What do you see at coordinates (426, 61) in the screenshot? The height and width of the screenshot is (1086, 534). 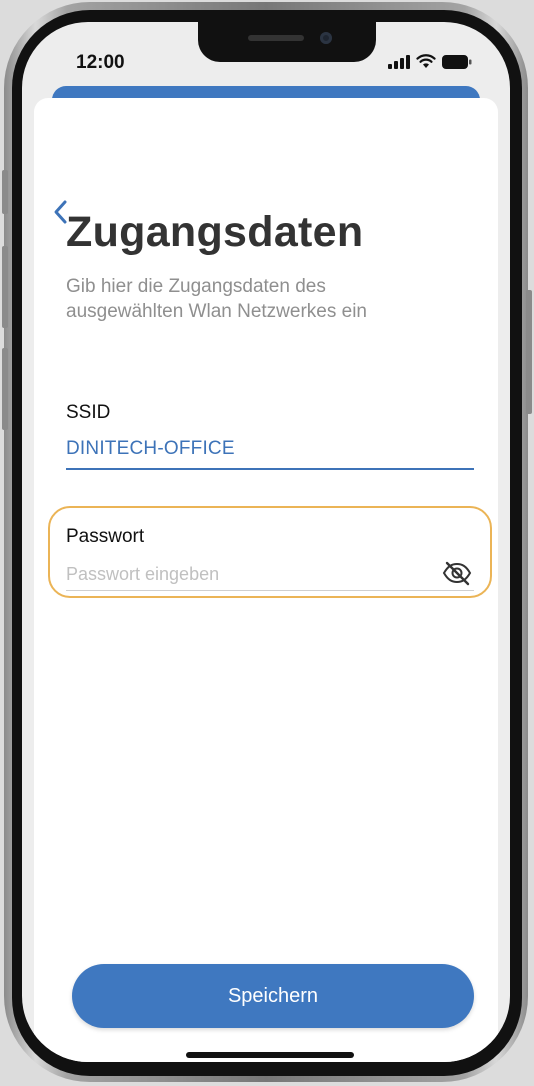 I see `wifi-icon` at bounding box center [426, 61].